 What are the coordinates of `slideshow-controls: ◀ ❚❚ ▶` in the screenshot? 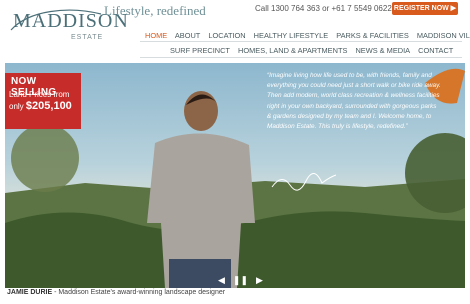 It's located at (240, 280).